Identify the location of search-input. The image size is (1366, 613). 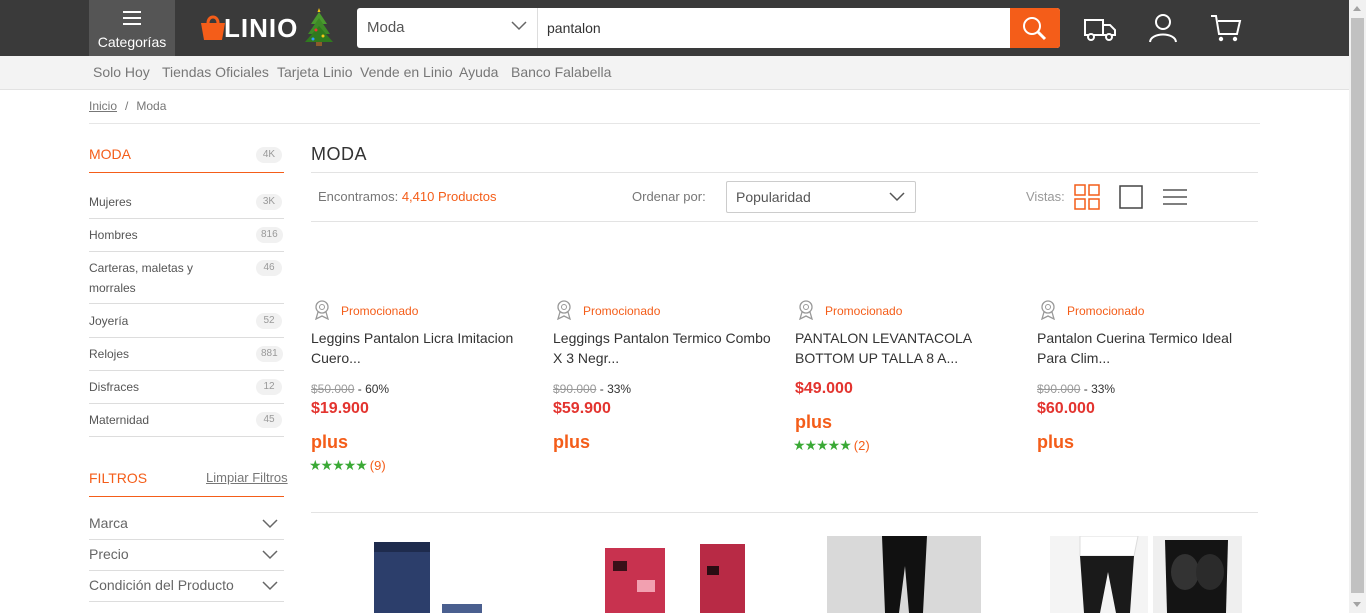
(774, 28).